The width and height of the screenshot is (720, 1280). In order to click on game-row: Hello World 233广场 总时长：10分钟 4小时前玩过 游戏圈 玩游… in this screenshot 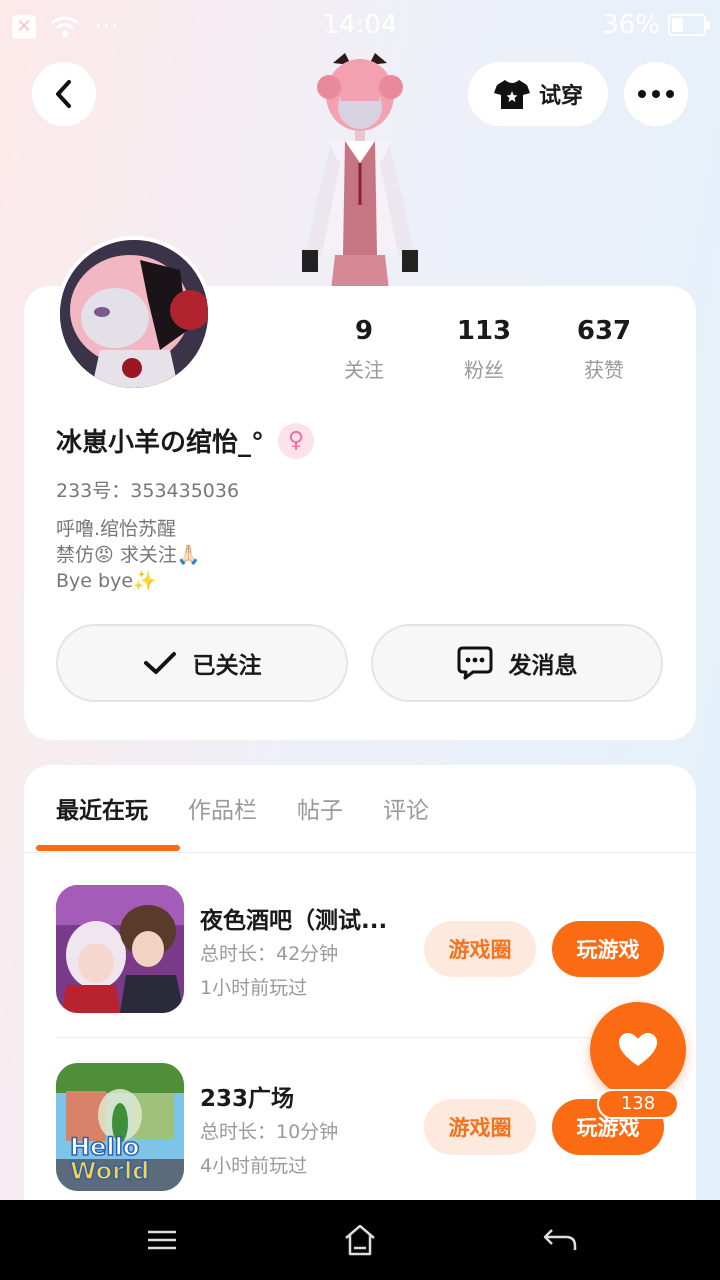, I will do `click(360, 1128)`.